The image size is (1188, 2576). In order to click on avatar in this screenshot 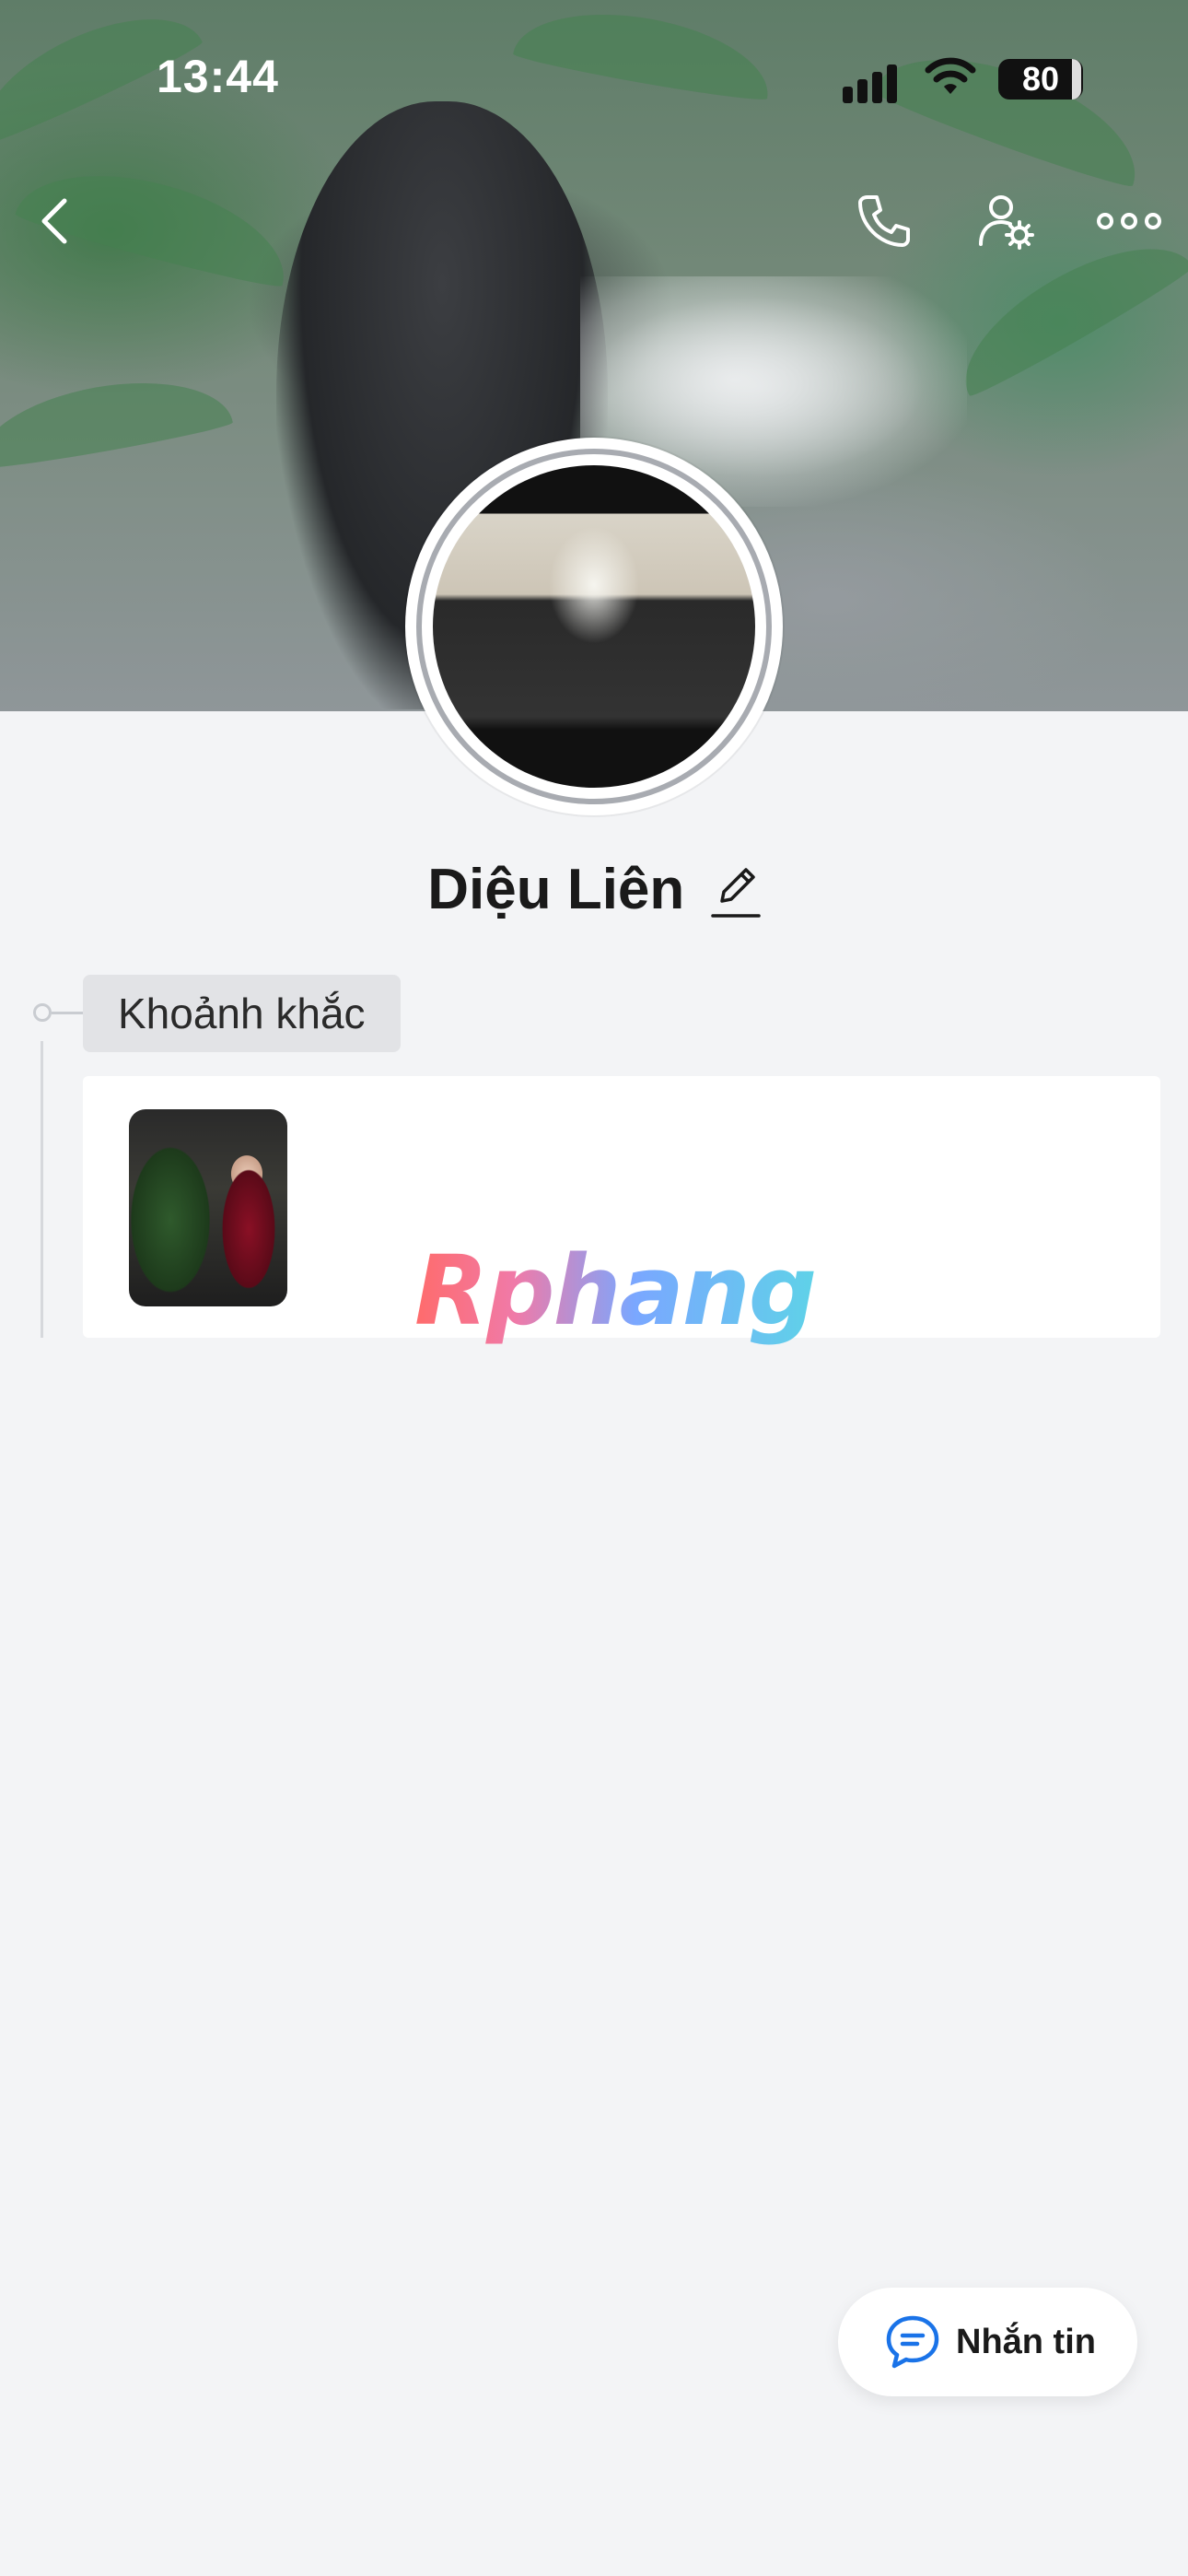, I will do `click(594, 626)`.